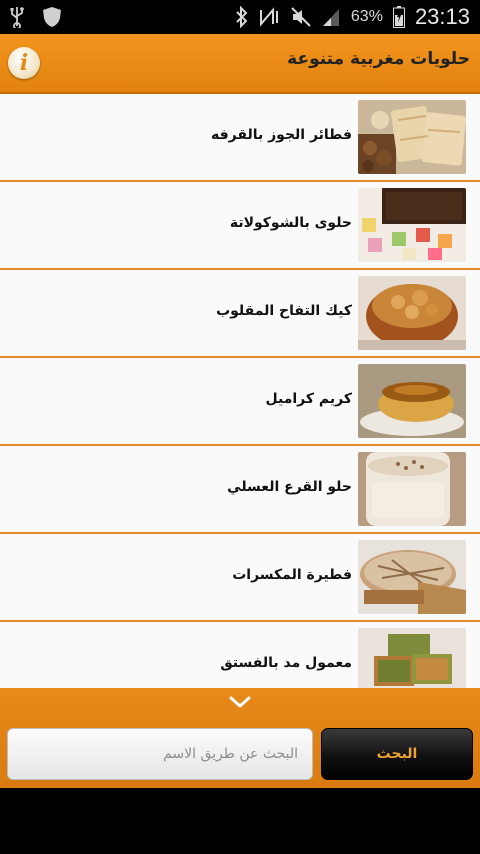  I want to click on list-item: معمول مد بالفستق, so click(240, 655).